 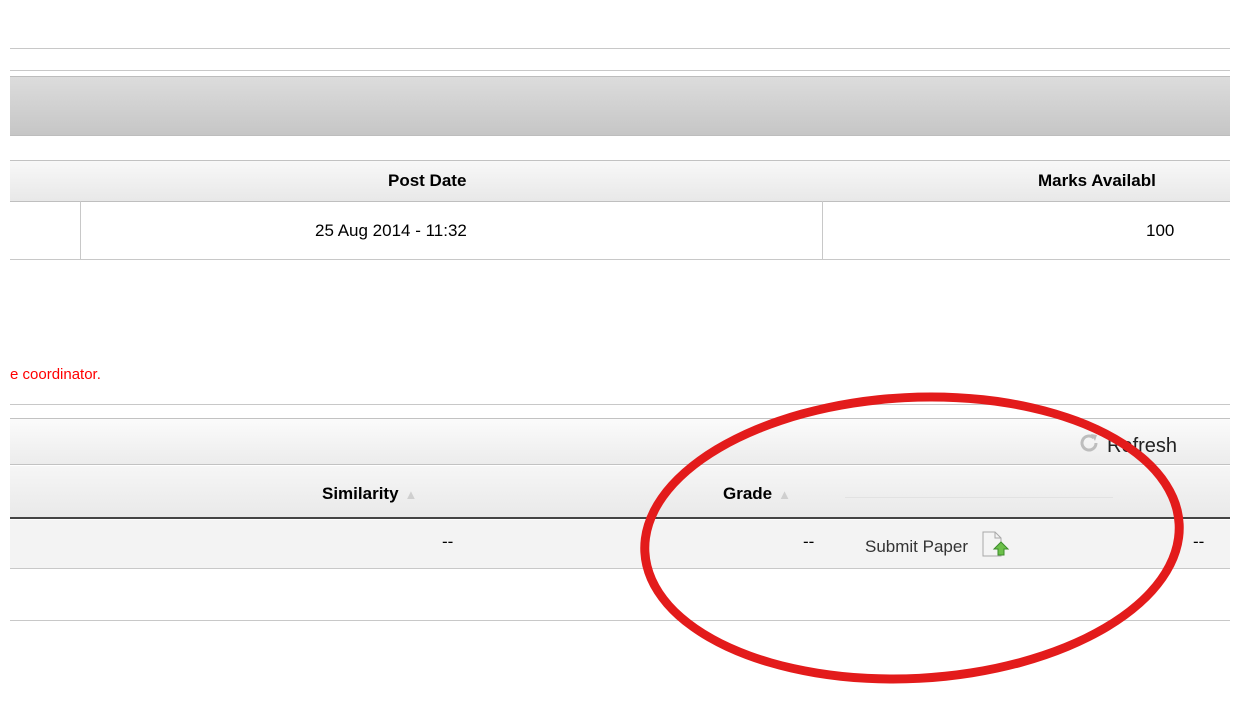 What do you see at coordinates (620, 230) in the screenshot?
I see `assignment-info-row: 25 Aug 2014 - 11:32 100` at bounding box center [620, 230].